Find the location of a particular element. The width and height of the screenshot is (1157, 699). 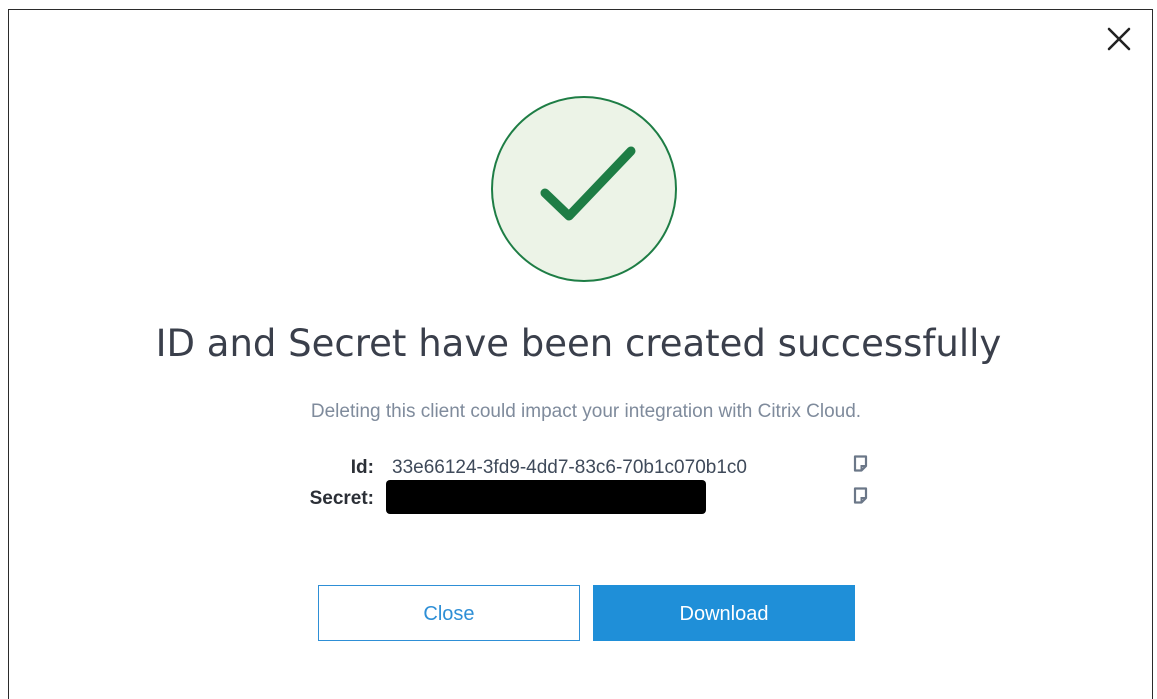

download-button: Download is located at coordinates (724, 613).